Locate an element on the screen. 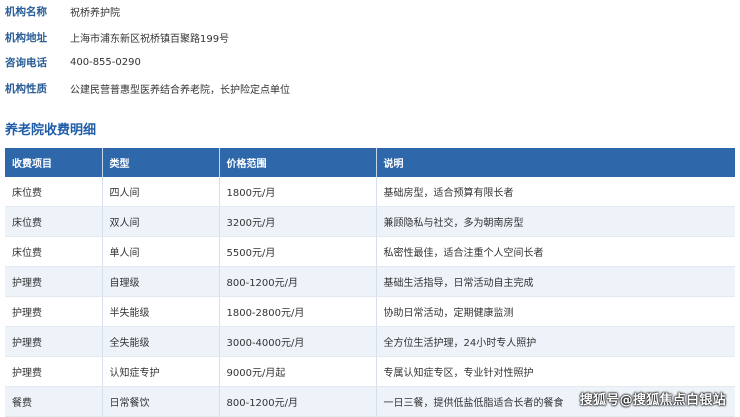 Image resolution: width=740 pixels, height=417 pixels. cell-description: 专属认知症专区，专业针对性照护 is located at coordinates (555, 371).